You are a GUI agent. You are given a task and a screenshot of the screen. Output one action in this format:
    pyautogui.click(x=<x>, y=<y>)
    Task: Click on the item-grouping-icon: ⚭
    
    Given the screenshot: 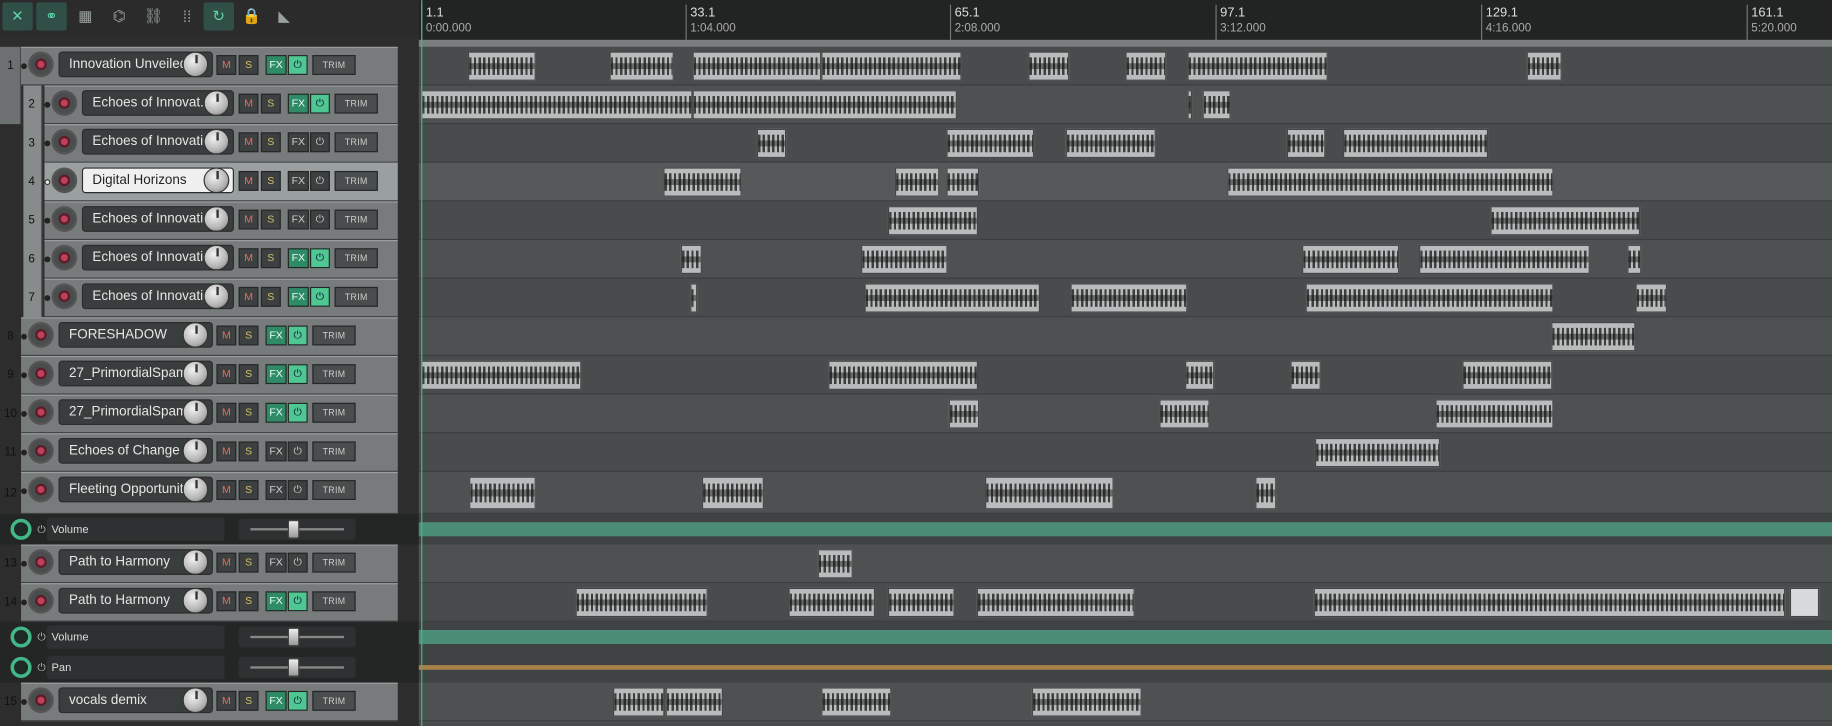 What is the action you would take?
    pyautogui.click(x=51, y=16)
    